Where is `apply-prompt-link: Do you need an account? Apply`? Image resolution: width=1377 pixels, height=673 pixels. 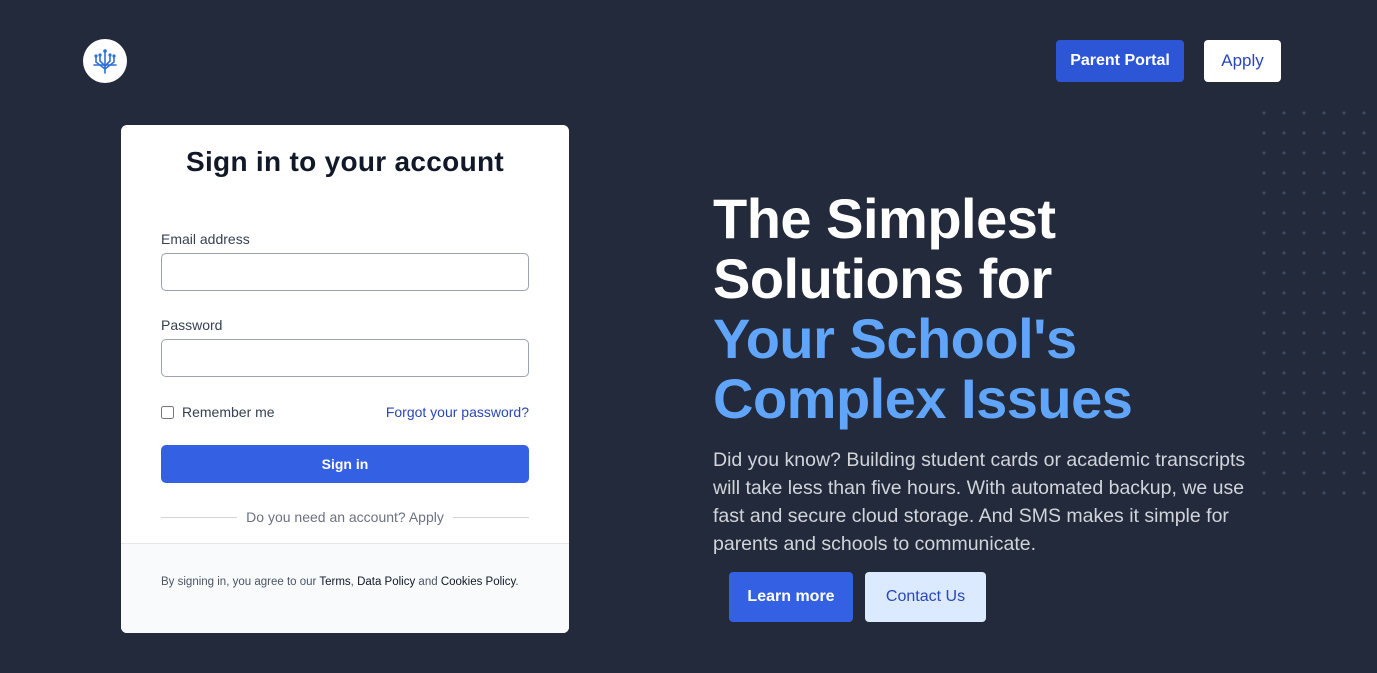
apply-prompt-link: Do you need an account? Apply is located at coordinates (345, 517).